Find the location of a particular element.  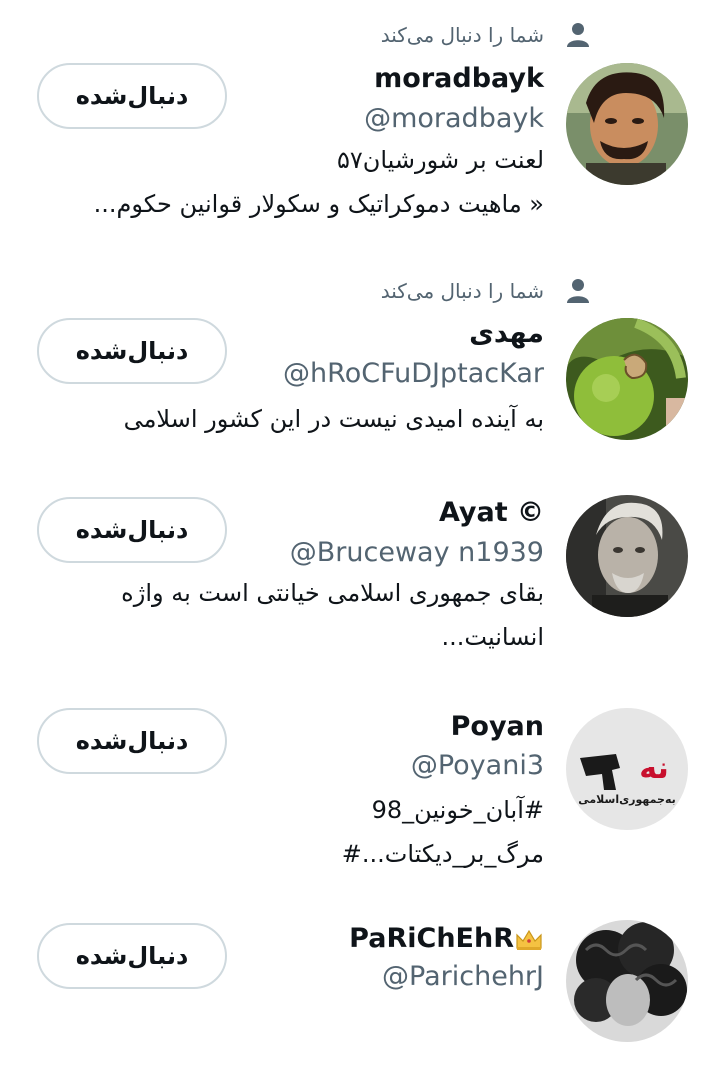

bio-line: مرگ_بر_دیکتات...# is located at coordinates (442, 854).